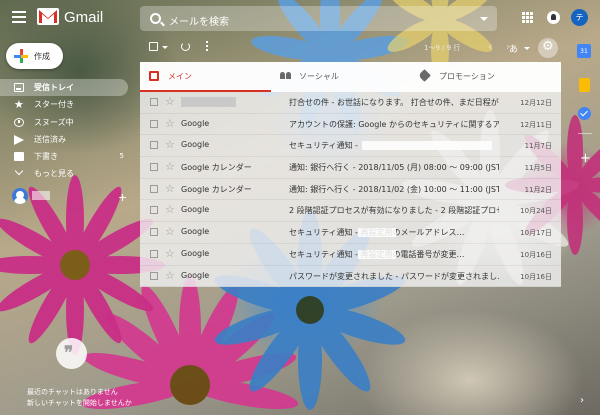 This screenshot has width=600, height=415. I want to click on sidebar-item-label: もっと見る, so click(54, 174).